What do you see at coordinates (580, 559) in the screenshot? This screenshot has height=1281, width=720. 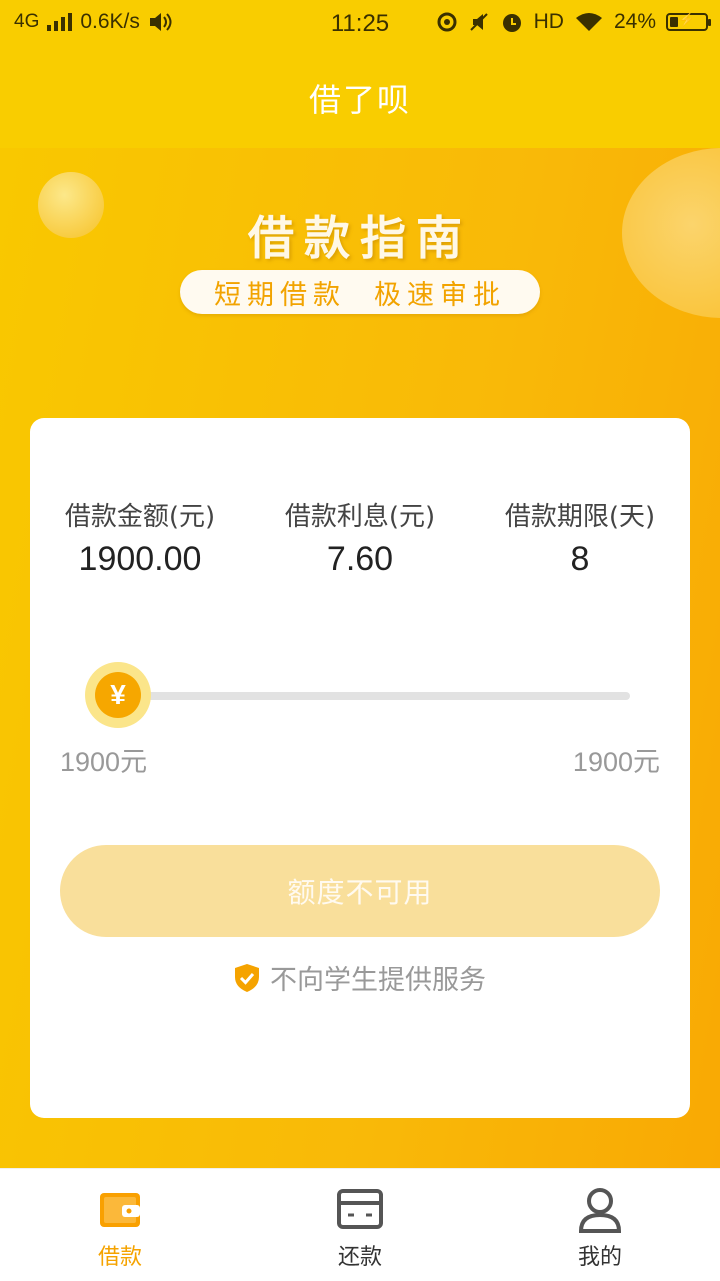 I see `term-value: 8` at bounding box center [580, 559].